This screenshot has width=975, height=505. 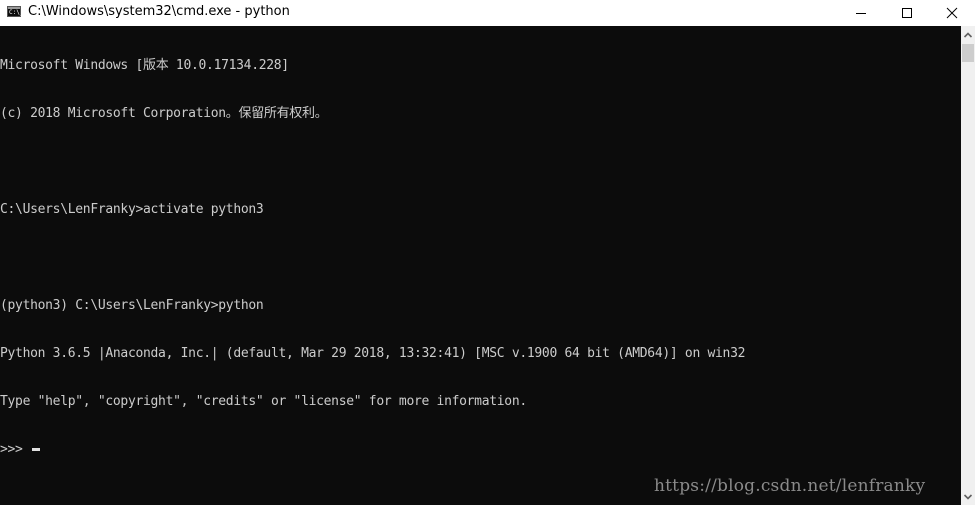 I want to click on console-line: (python3) C:\Users\LenFranky>python, so click(x=132, y=305).